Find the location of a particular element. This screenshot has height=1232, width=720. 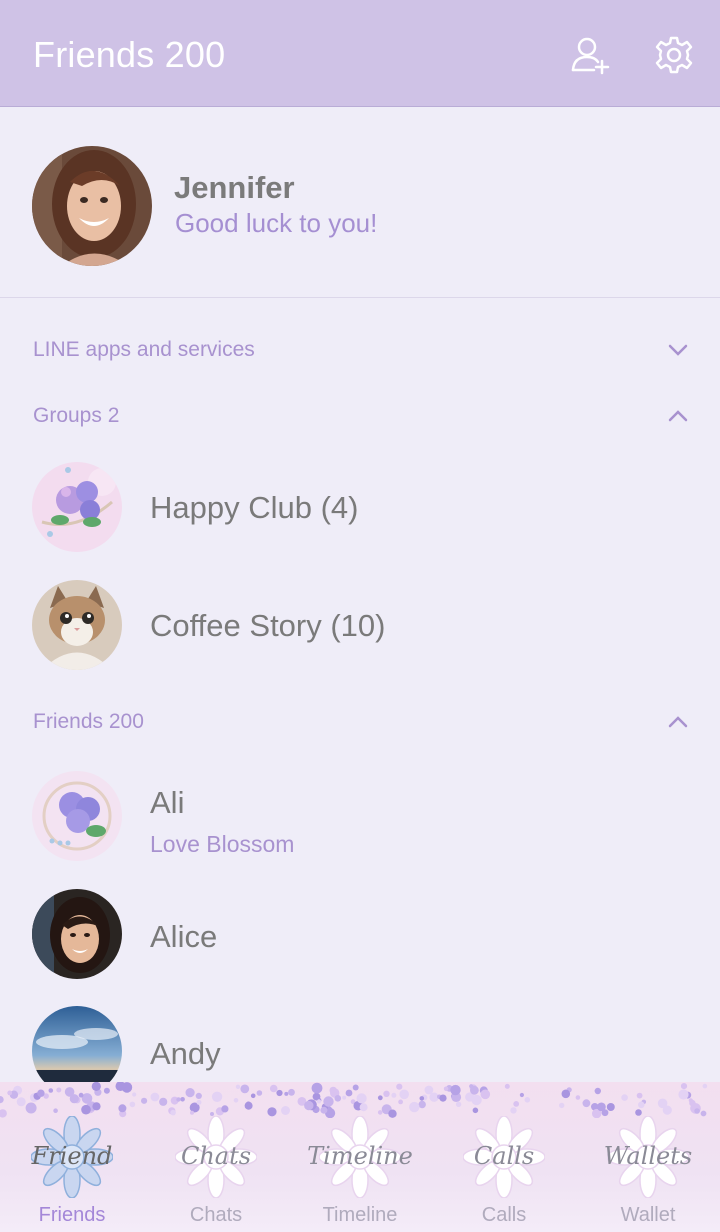

friend-row: Alice is located at coordinates (360, 934).